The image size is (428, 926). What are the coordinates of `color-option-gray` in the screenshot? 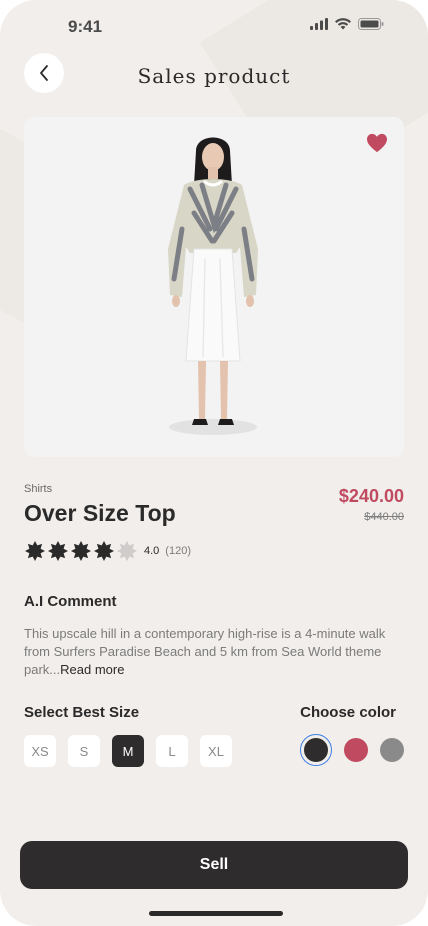 It's located at (392, 750).